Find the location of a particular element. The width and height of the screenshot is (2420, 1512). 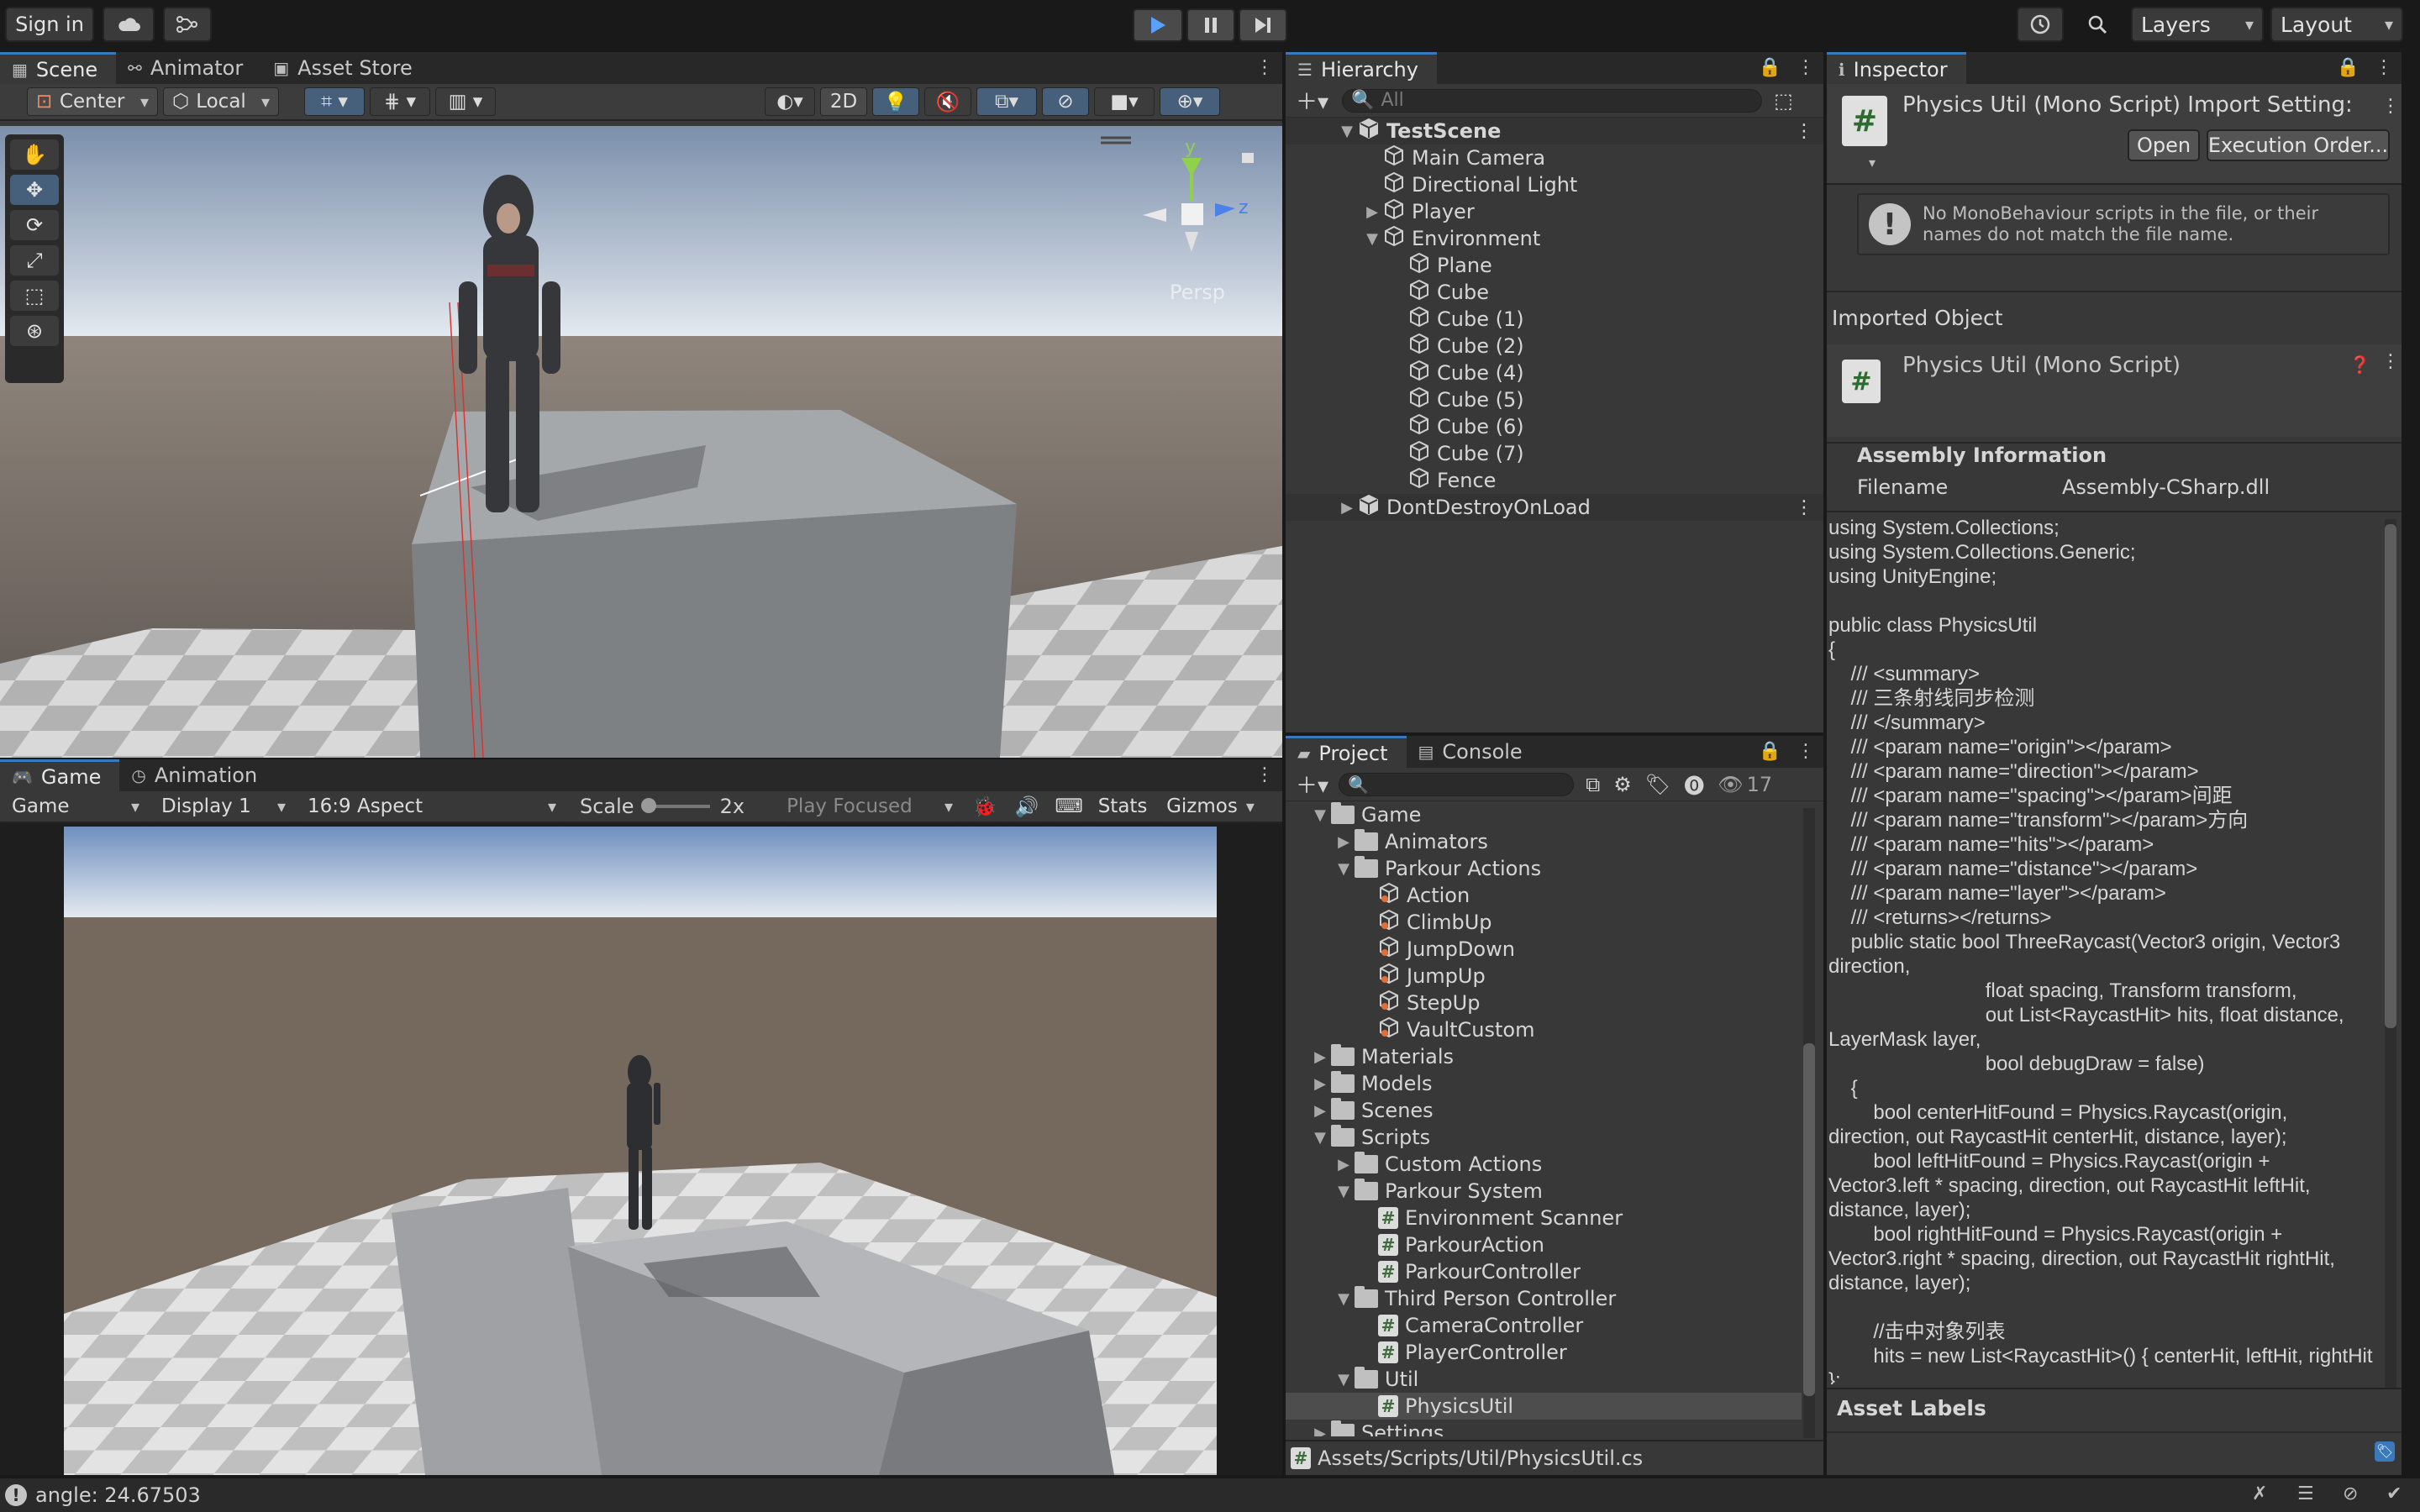

rect-tool-icon: ⬚ is located at coordinates (34, 296).